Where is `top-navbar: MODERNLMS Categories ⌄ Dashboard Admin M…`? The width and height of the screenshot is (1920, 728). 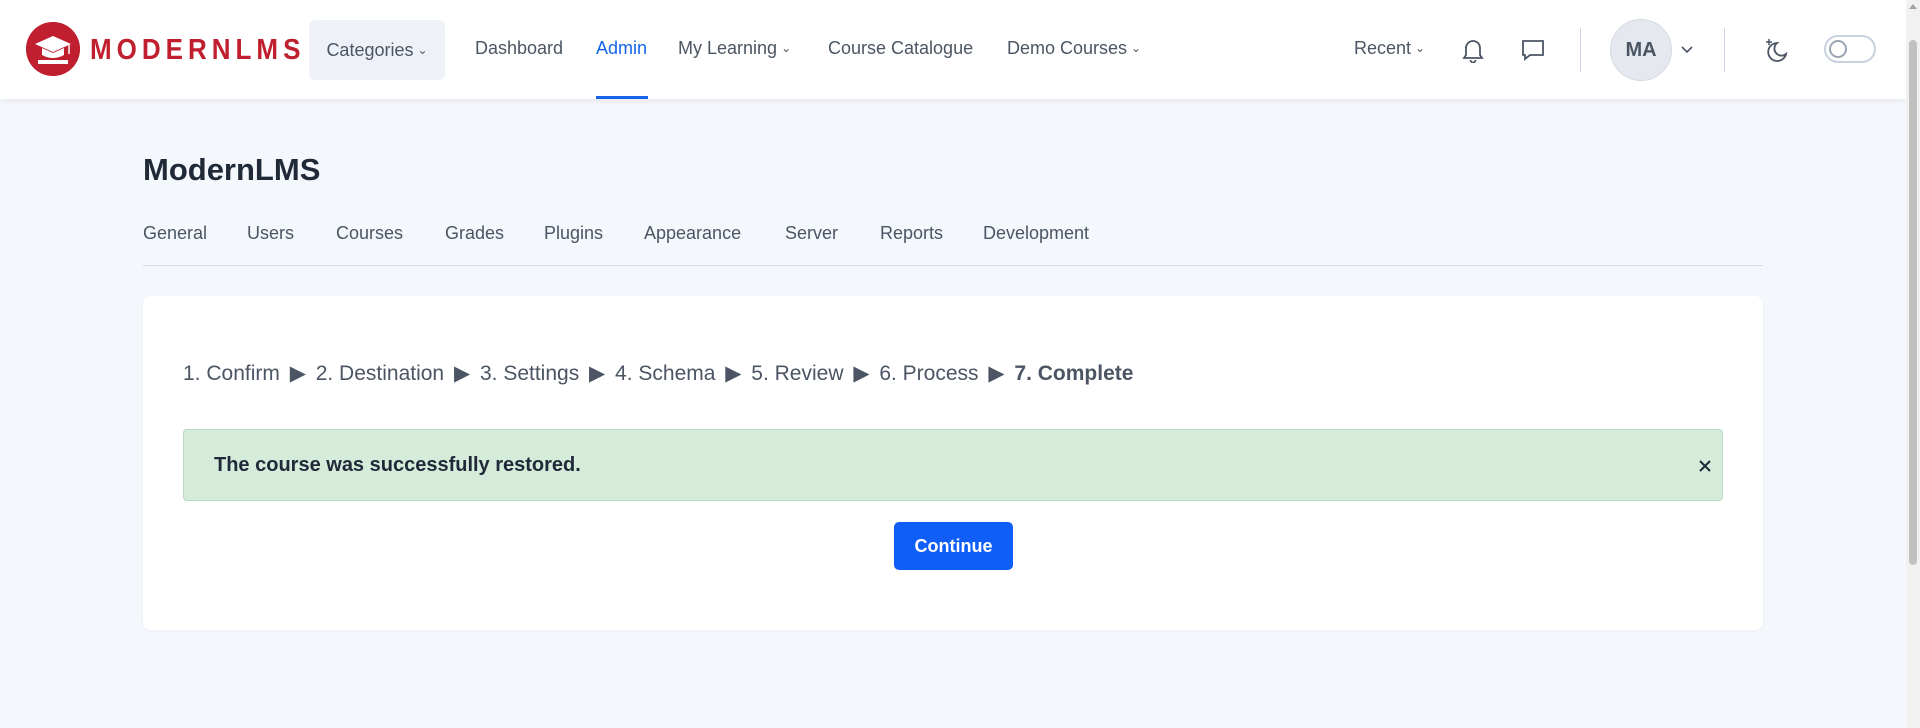 top-navbar: MODERNLMS Categories ⌄ Dashboard Admin M… is located at coordinates (953, 49).